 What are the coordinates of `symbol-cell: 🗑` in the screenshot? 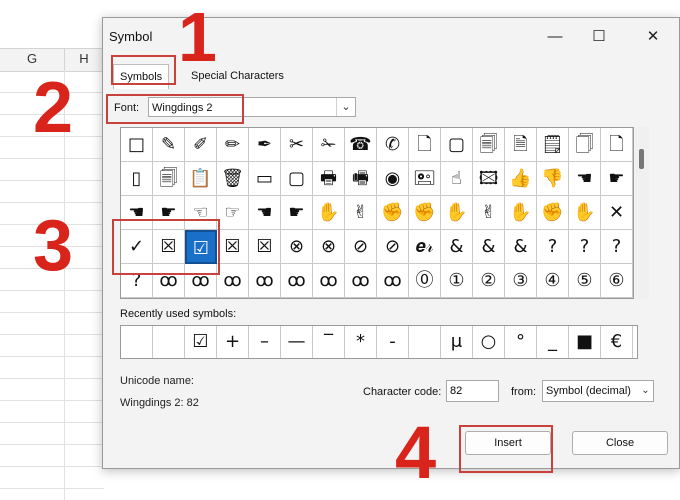 It's located at (233, 179).